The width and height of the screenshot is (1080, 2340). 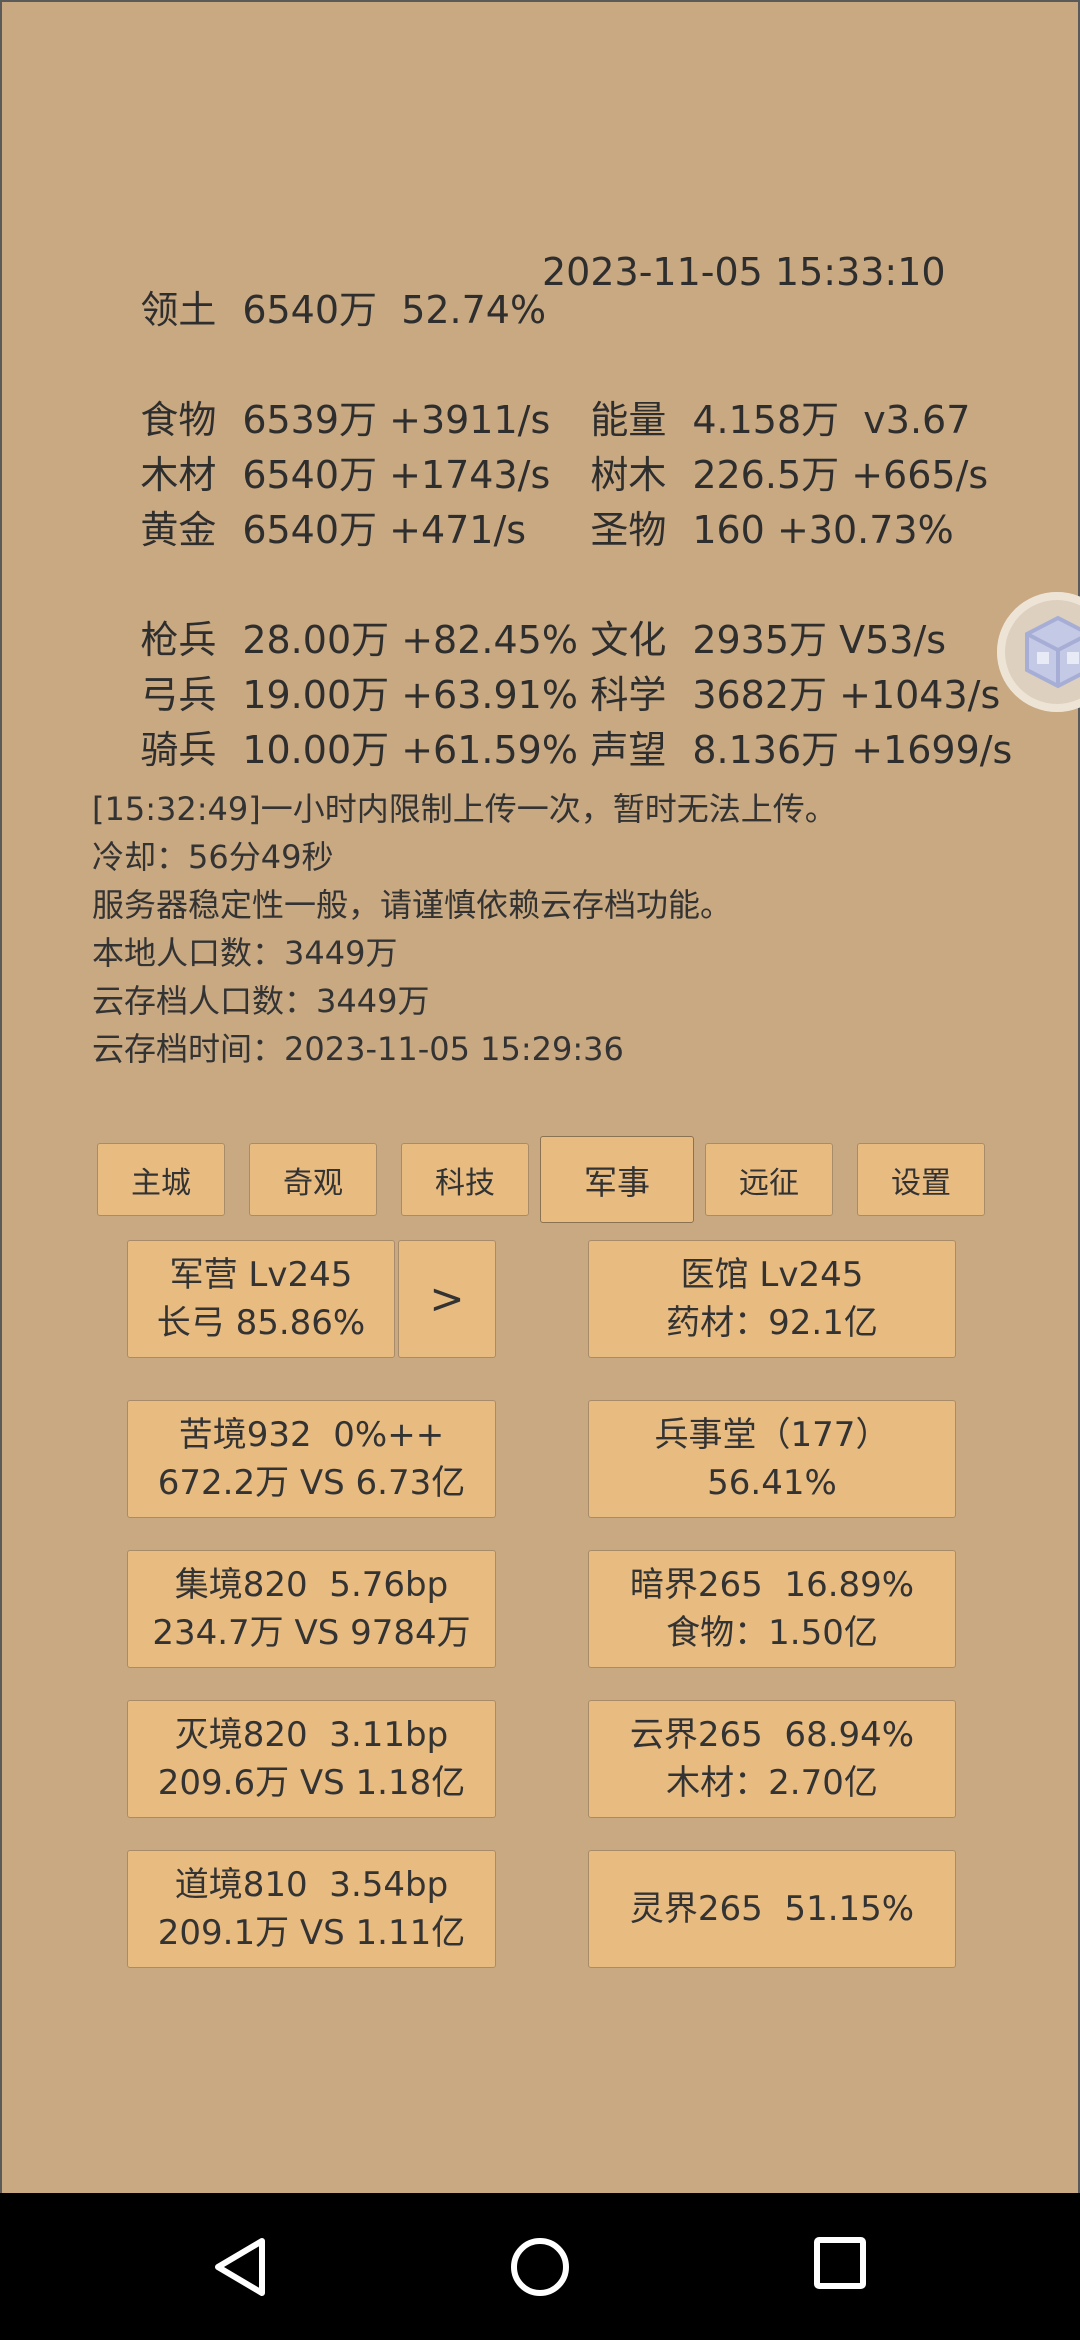 I want to click on kujing-detail: 672.2万 VS 6.73亿, so click(x=311, y=1483).